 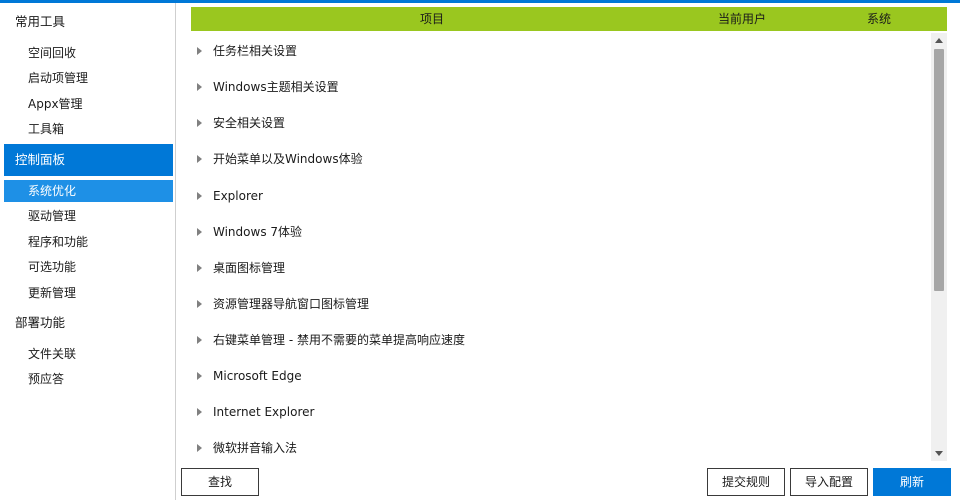 I want to click on column-header-current-user: 当前用户, so click(x=742, y=19).